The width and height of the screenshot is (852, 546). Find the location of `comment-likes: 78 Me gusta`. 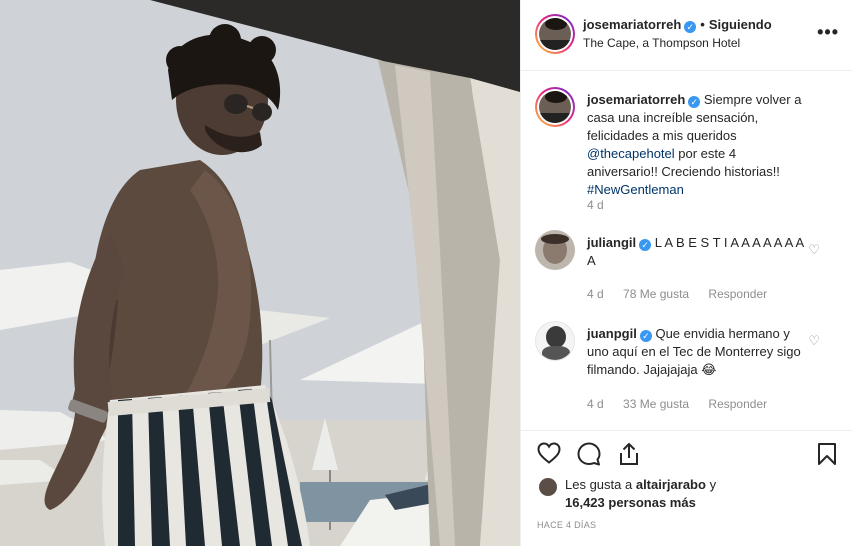

comment-likes: 78 Me gusta is located at coordinates (656, 294).